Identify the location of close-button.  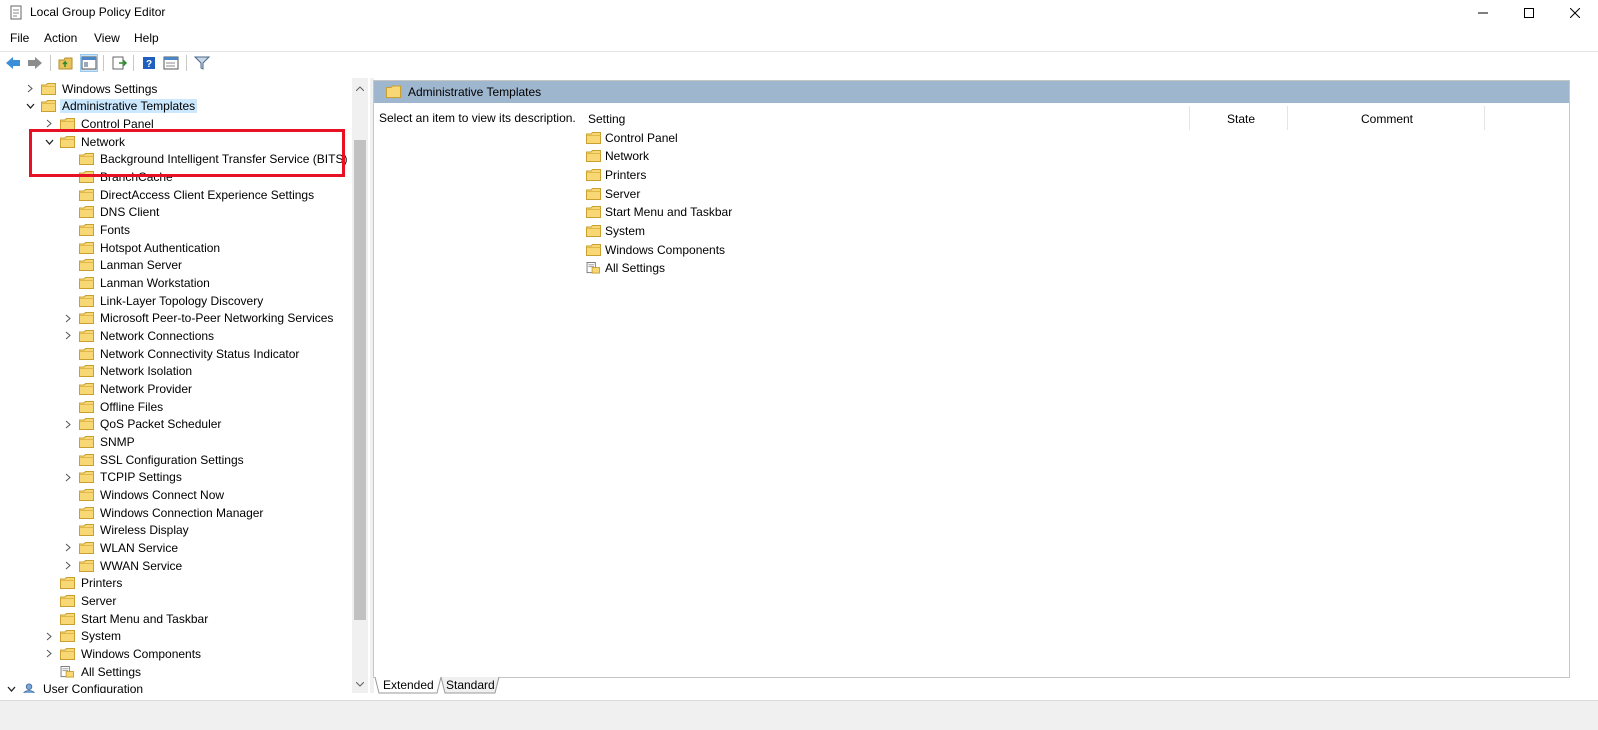
(1575, 13).